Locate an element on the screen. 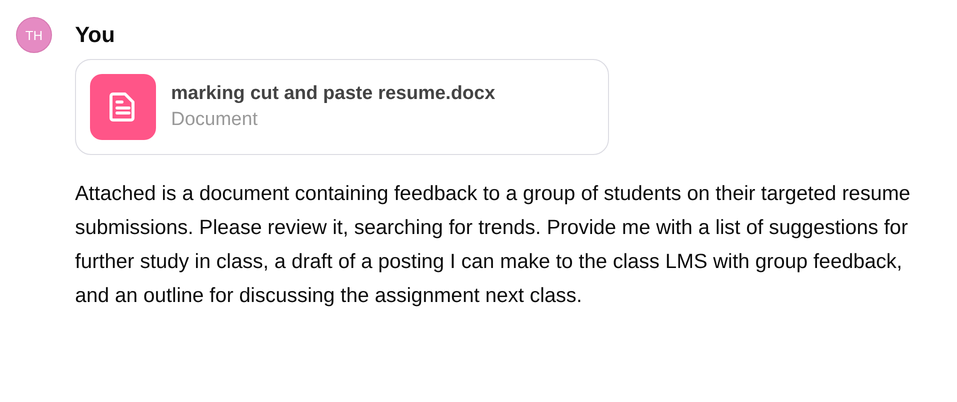 Image resolution: width=957 pixels, height=402 pixels. file-type: Document is located at coordinates (215, 120).